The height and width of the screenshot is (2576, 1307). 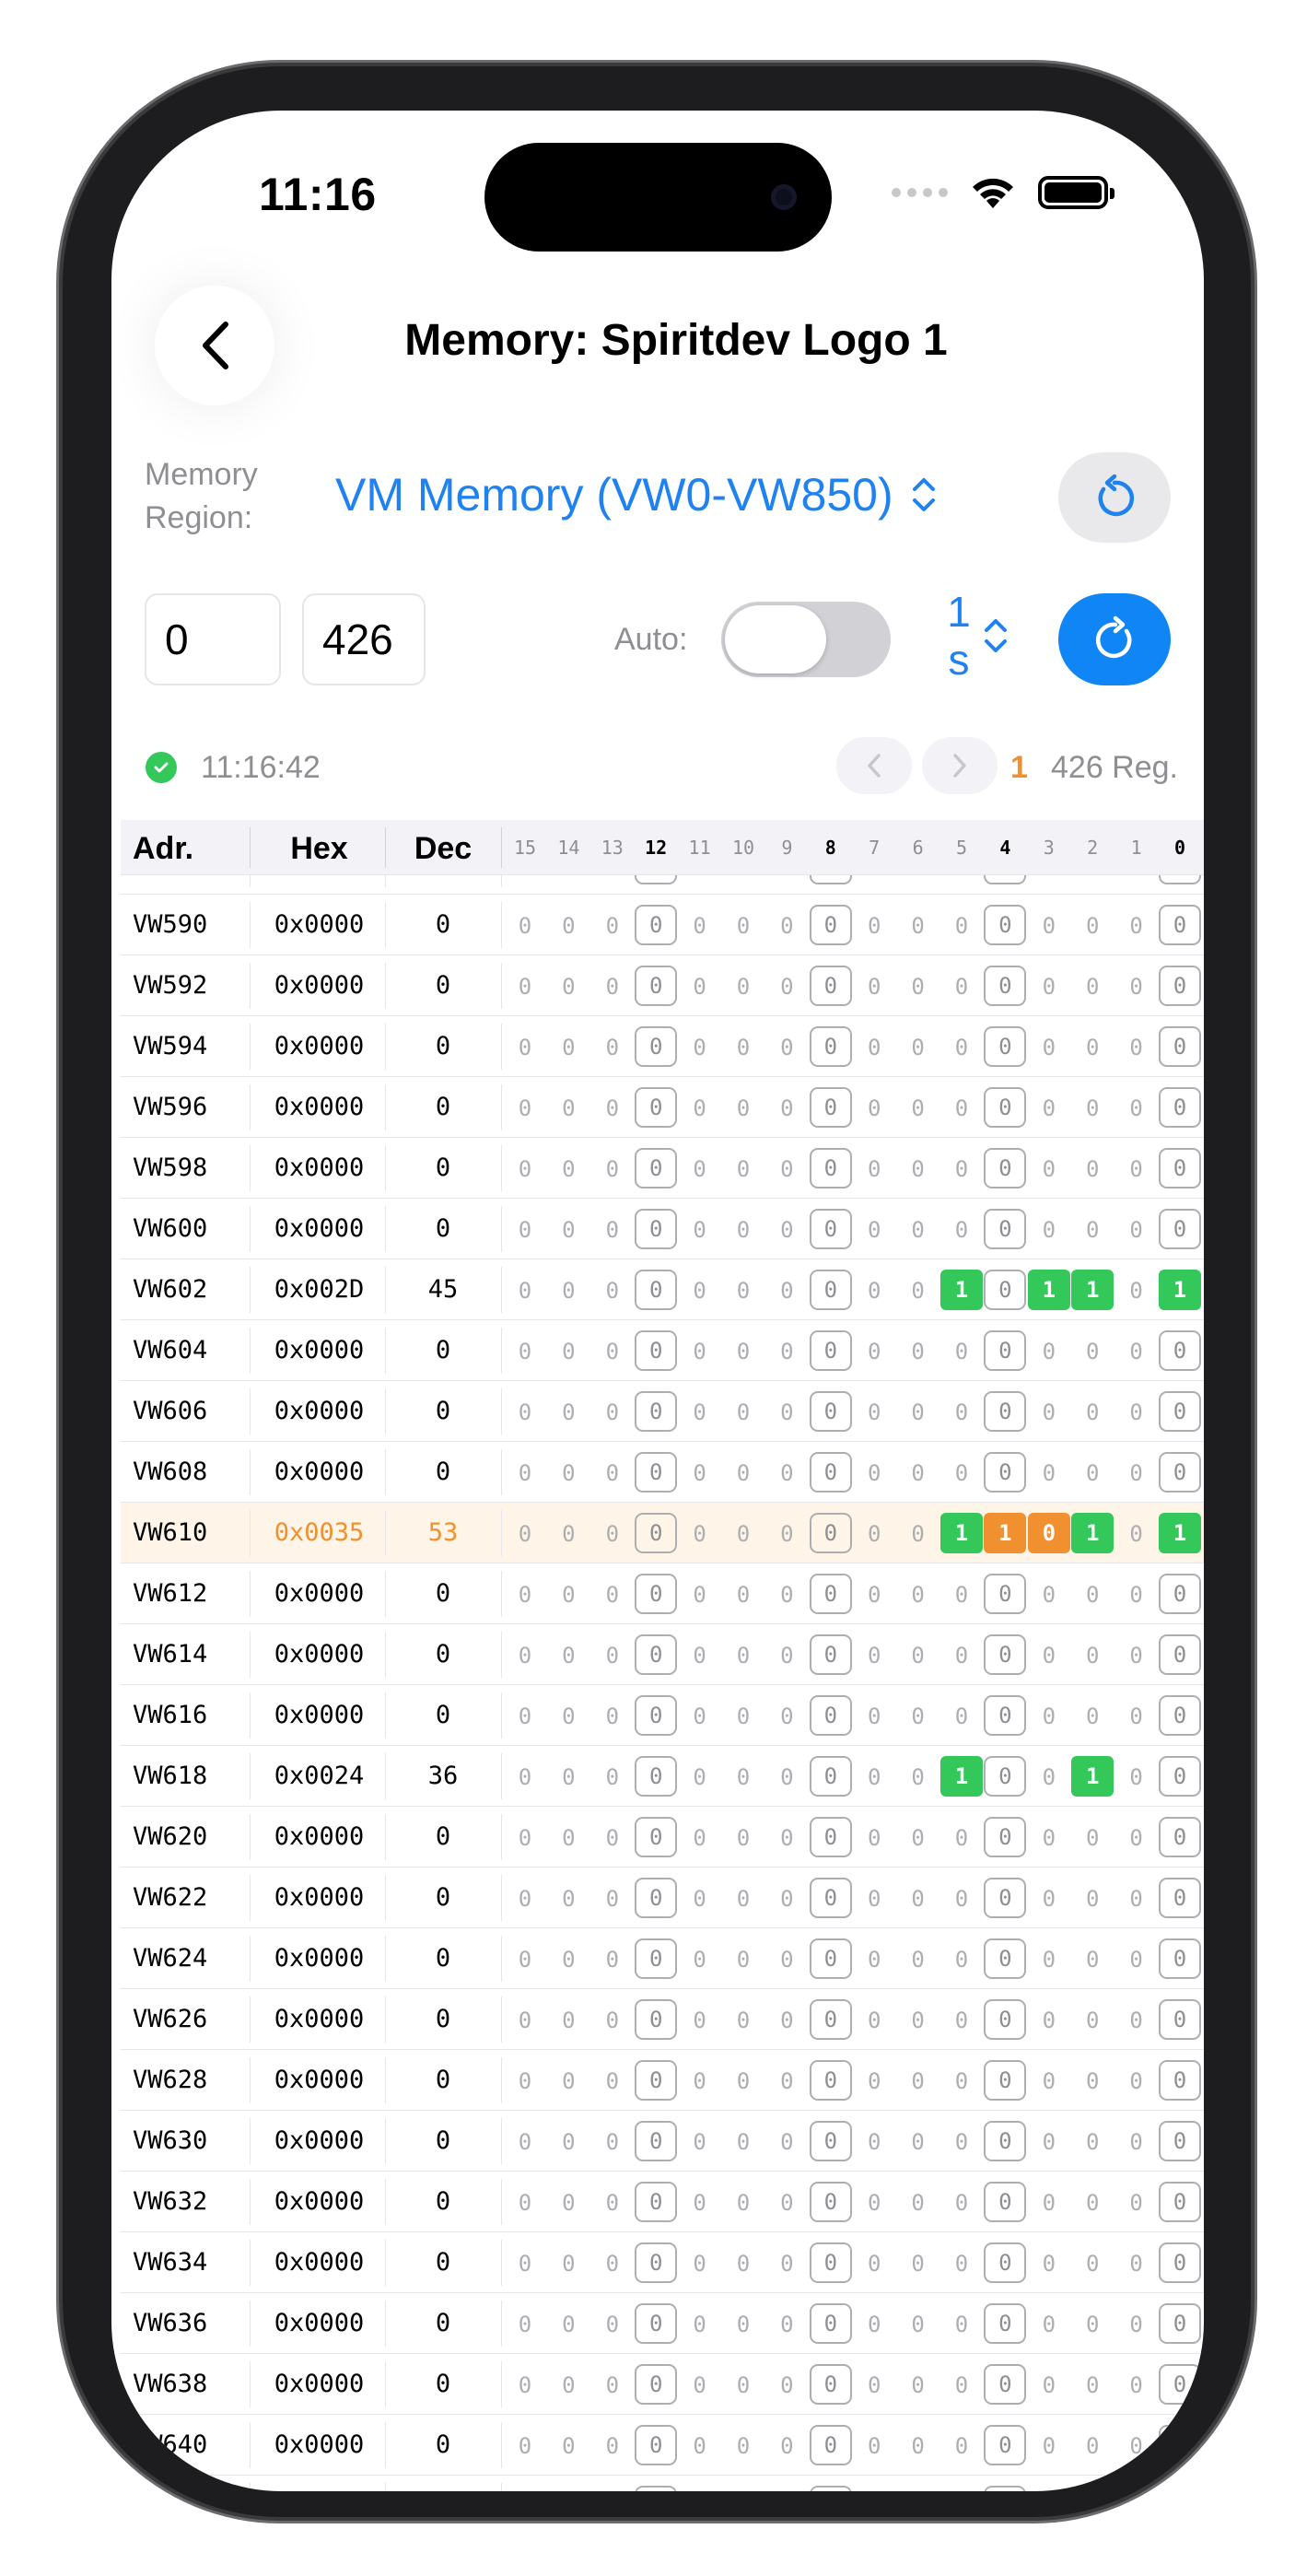 I want to click on bit-4: 1, so click(x=1006, y=1533).